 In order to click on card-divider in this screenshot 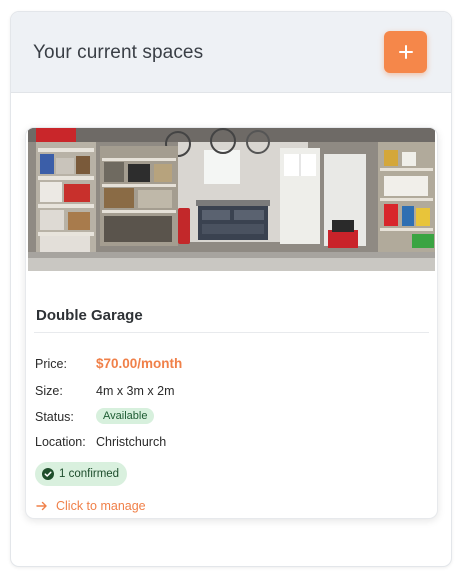, I will do `click(231, 332)`.